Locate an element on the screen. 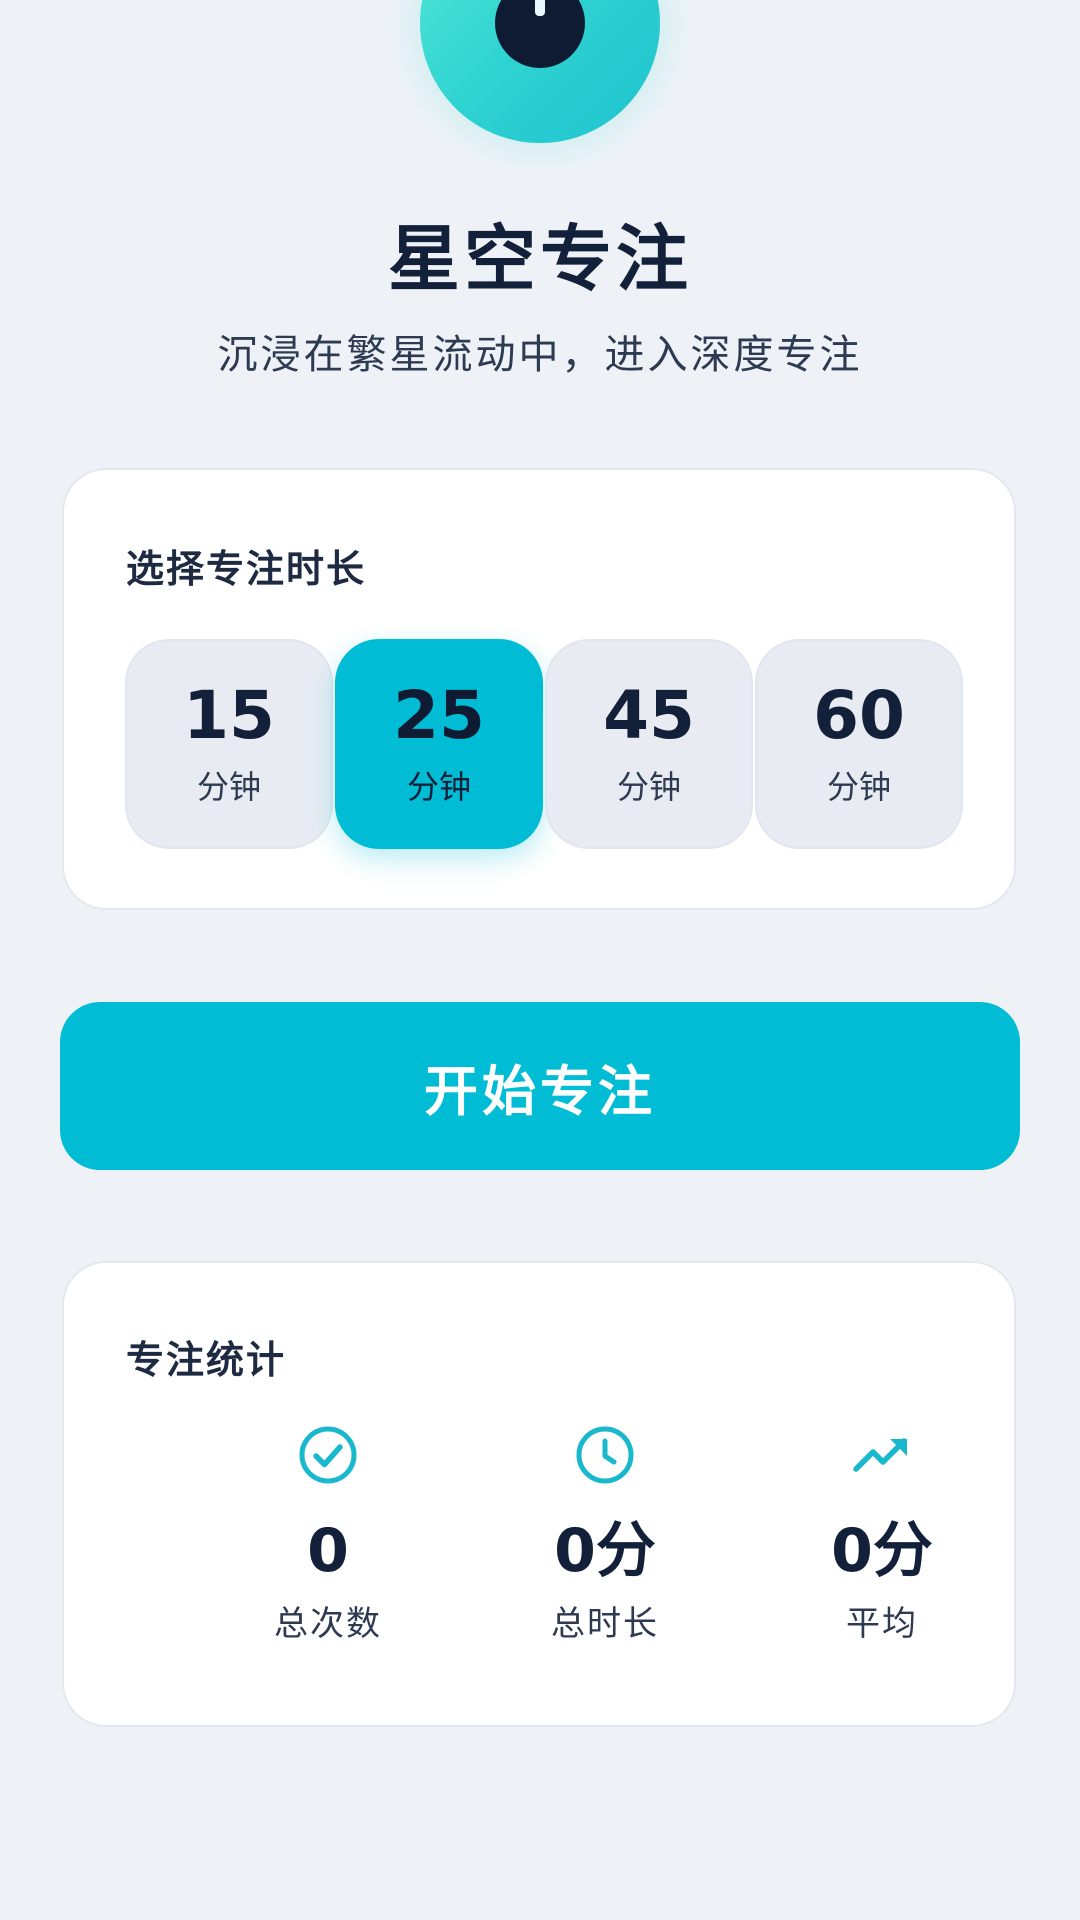 Image resolution: width=1080 pixels, height=1920 pixels. stat-total-duration: 0分 总时长 is located at coordinates (605, 1532).